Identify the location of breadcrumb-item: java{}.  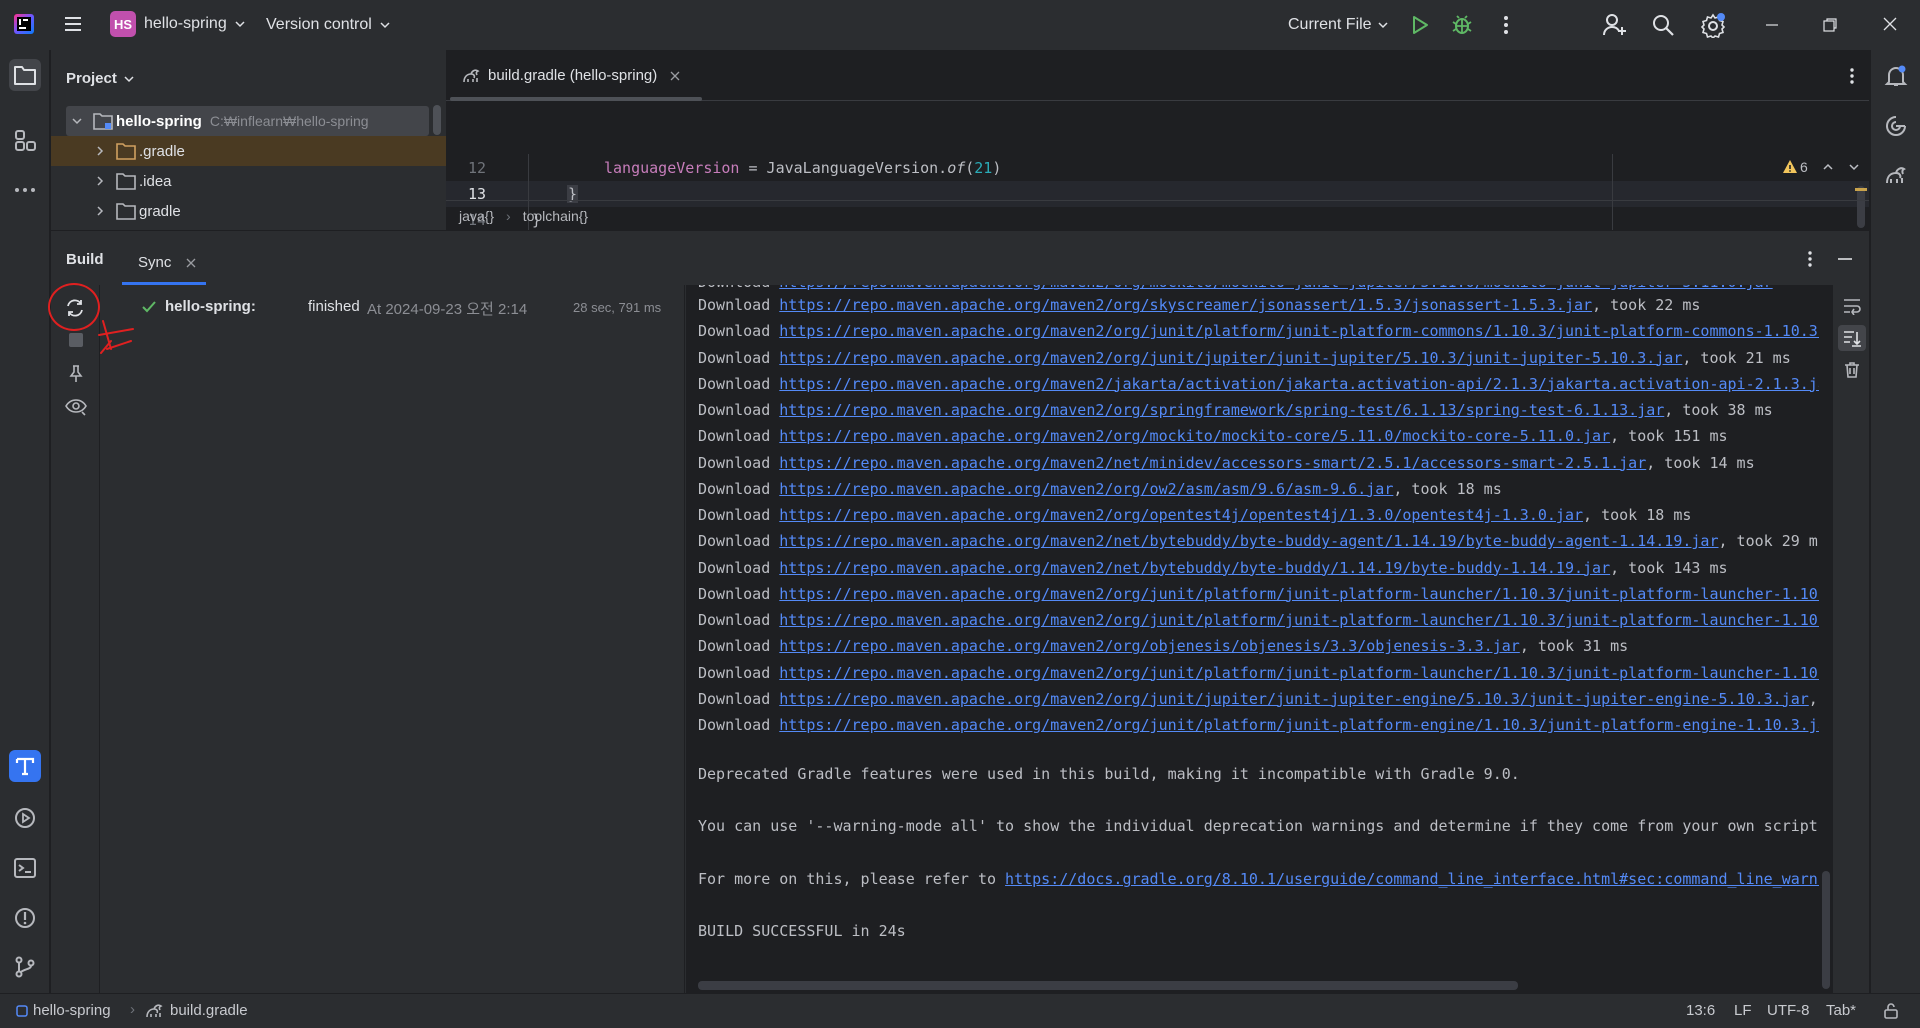
(476, 216).